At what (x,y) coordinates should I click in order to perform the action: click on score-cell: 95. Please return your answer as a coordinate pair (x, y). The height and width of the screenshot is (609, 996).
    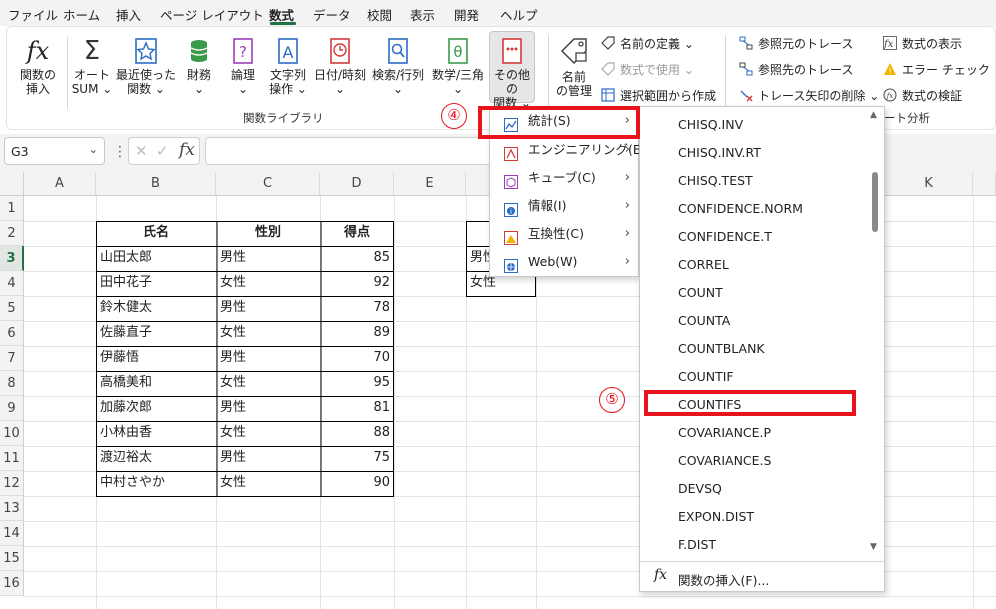
    Looking at the image, I should click on (357, 383).